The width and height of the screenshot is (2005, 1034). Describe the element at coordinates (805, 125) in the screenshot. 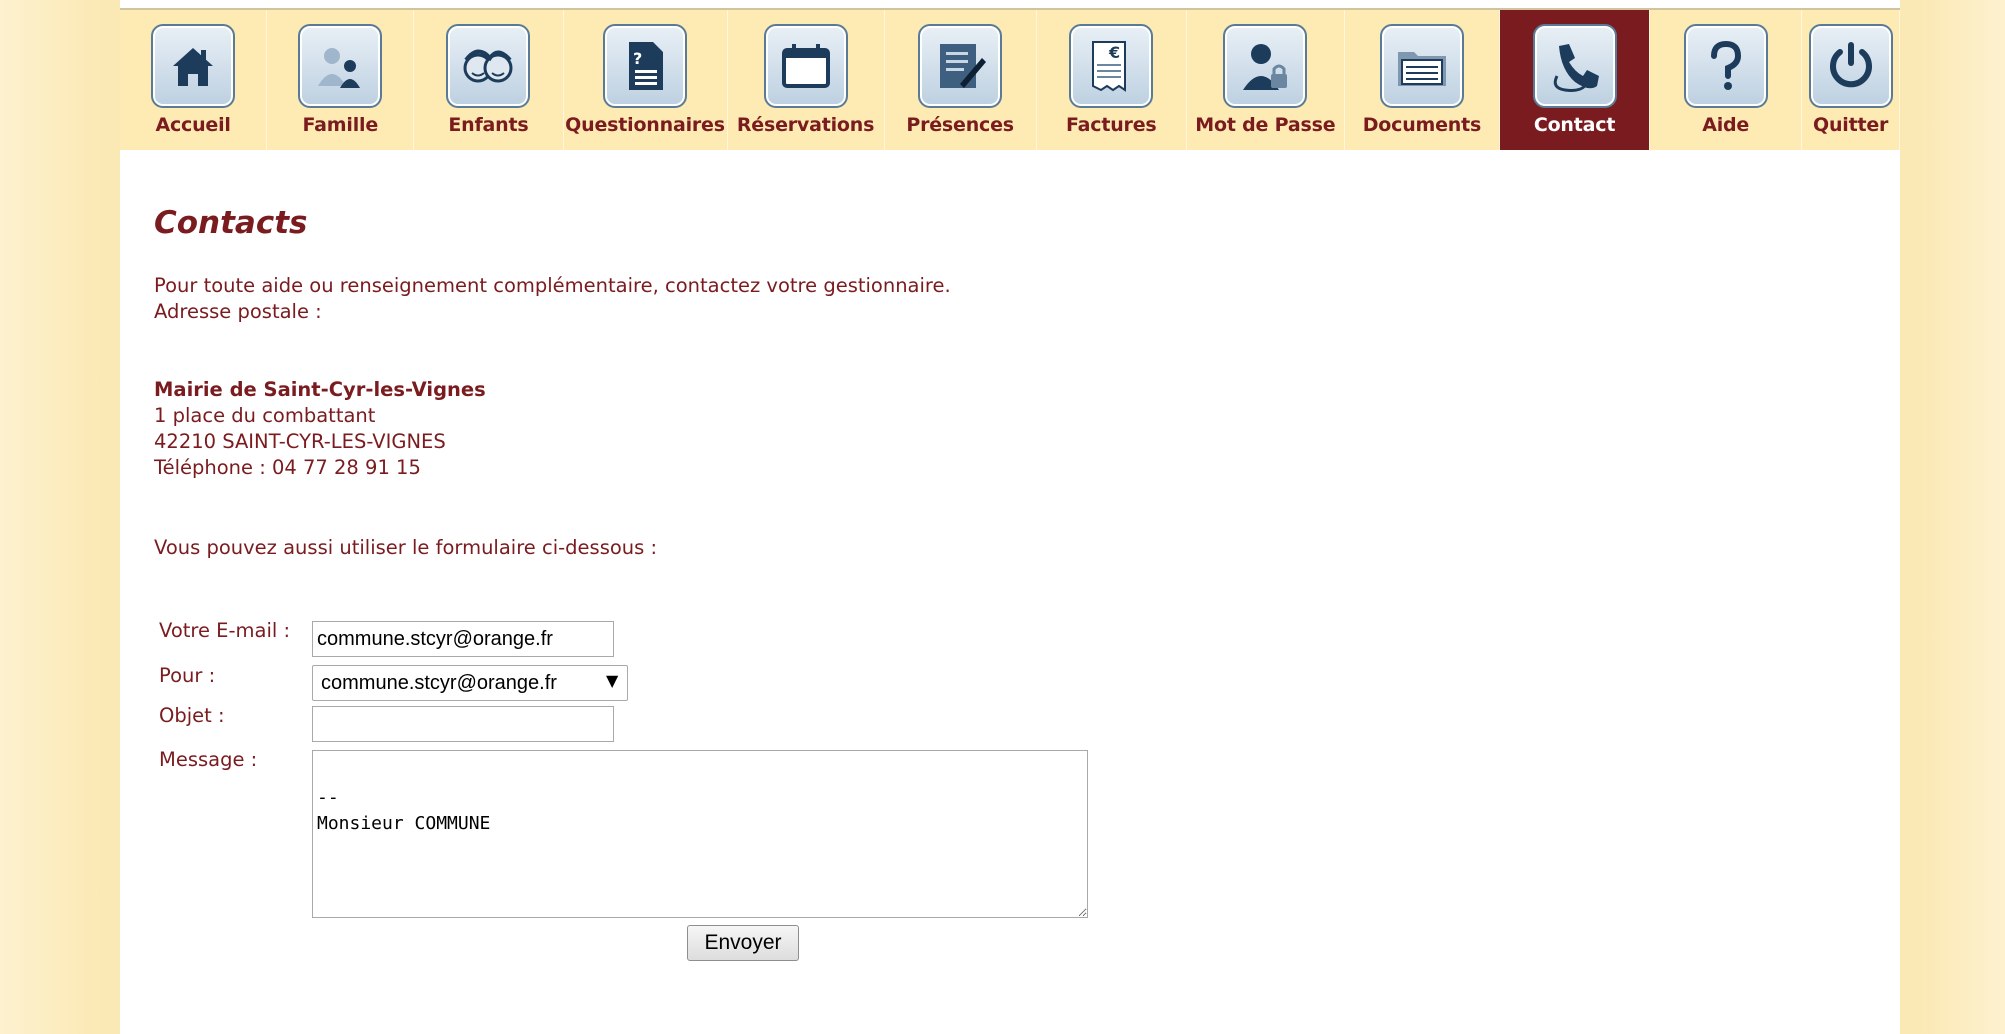

I see `nav-label: Réservations` at that location.